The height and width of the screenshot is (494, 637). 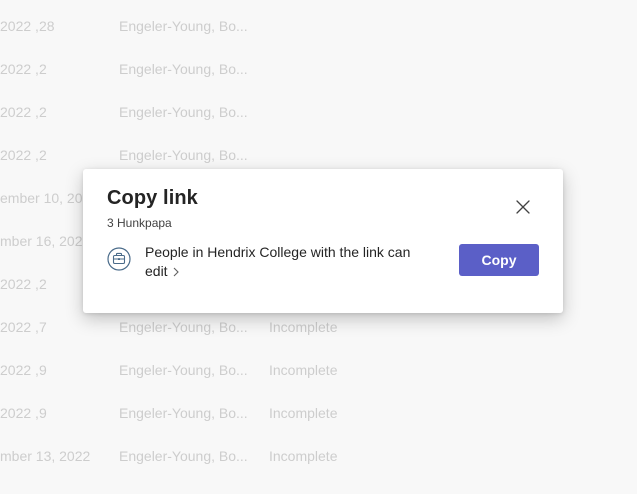 What do you see at coordinates (176, 272) in the screenshot?
I see `chevron-right-icon` at bounding box center [176, 272].